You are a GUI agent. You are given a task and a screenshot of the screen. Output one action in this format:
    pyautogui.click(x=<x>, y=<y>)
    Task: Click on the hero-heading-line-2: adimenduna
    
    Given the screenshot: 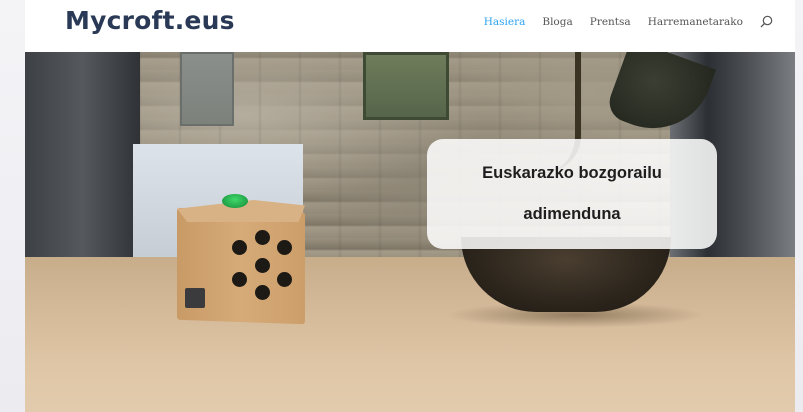 What is the action you would take?
    pyautogui.click(x=572, y=214)
    